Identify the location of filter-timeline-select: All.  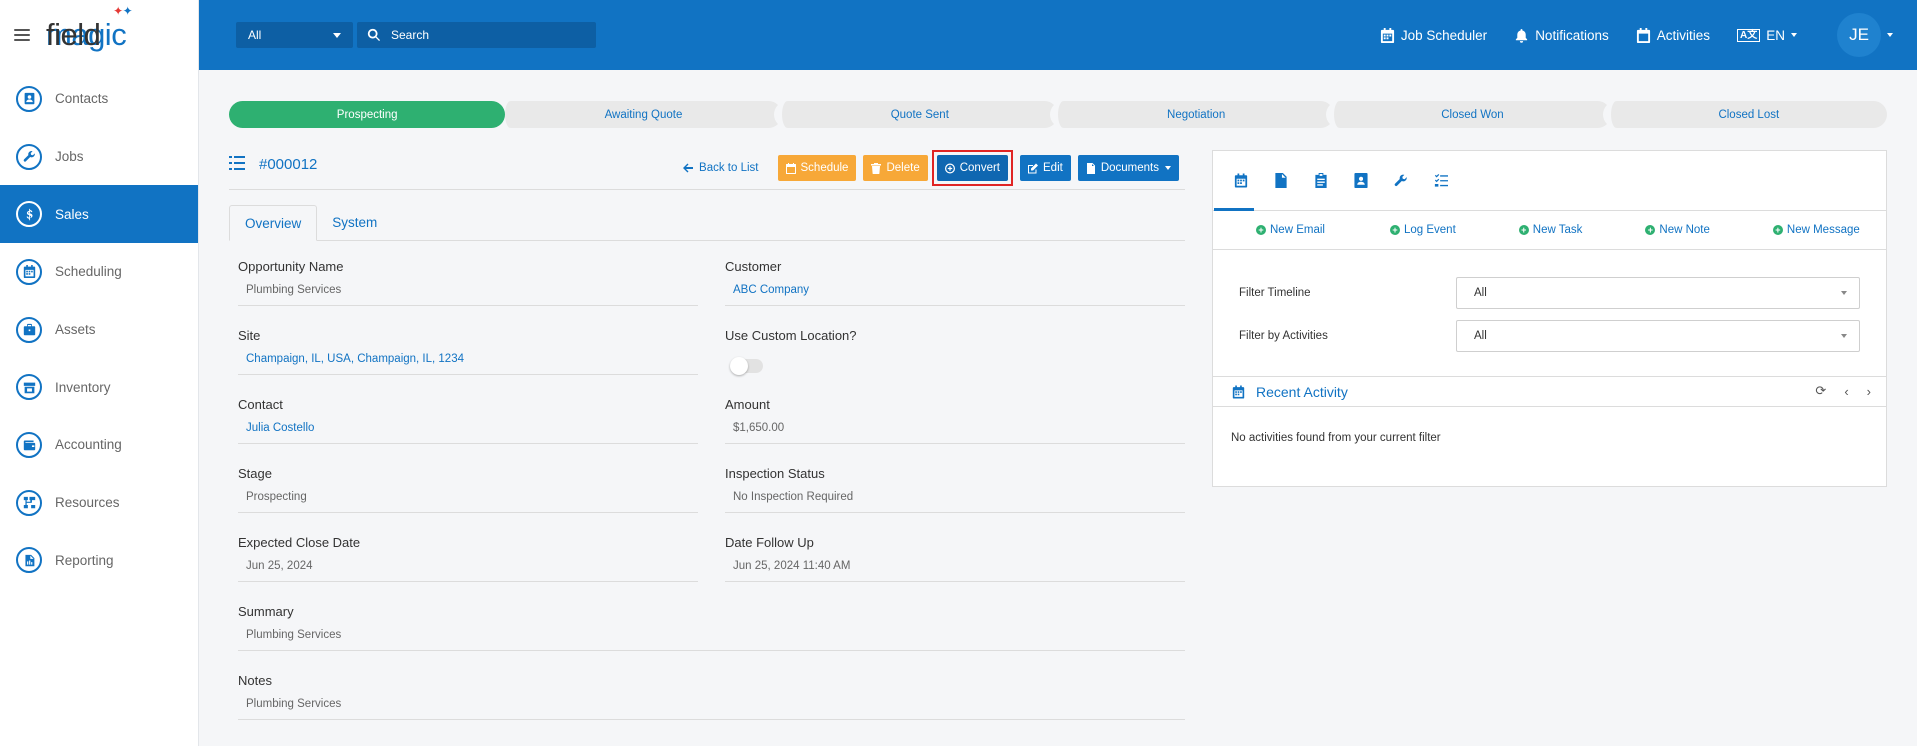
(1658, 293).